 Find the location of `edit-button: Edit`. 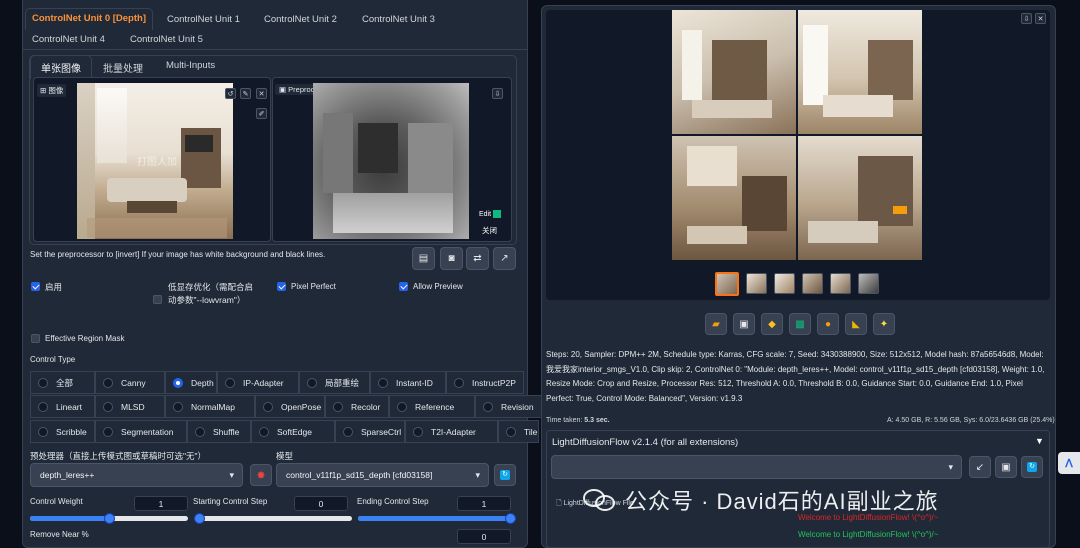

edit-button: Edit is located at coordinates (490, 214).